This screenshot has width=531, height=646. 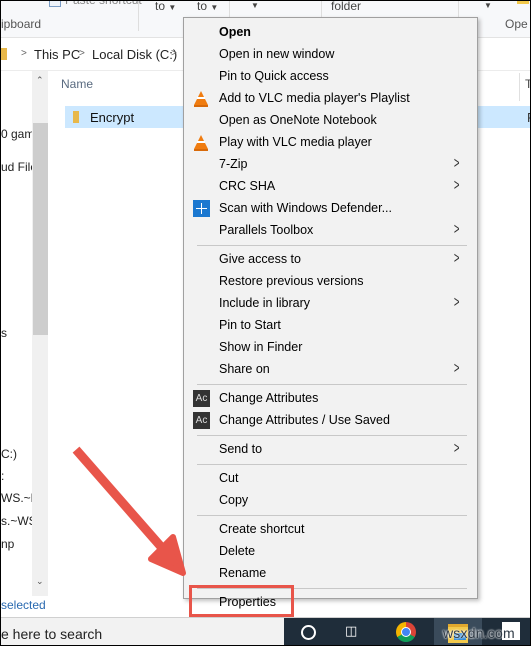 What do you see at coordinates (202, 6) in the screenshot?
I see `copy-to-label: to` at bounding box center [202, 6].